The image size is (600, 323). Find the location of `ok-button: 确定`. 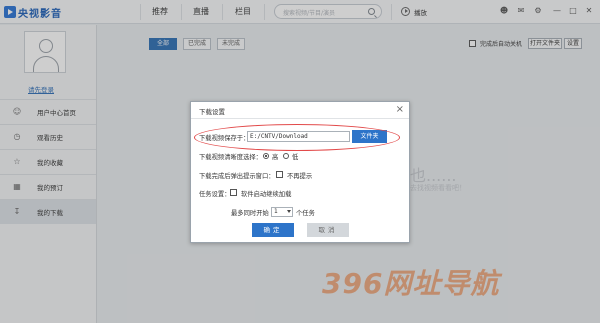

ok-button: 确定 is located at coordinates (273, 230).